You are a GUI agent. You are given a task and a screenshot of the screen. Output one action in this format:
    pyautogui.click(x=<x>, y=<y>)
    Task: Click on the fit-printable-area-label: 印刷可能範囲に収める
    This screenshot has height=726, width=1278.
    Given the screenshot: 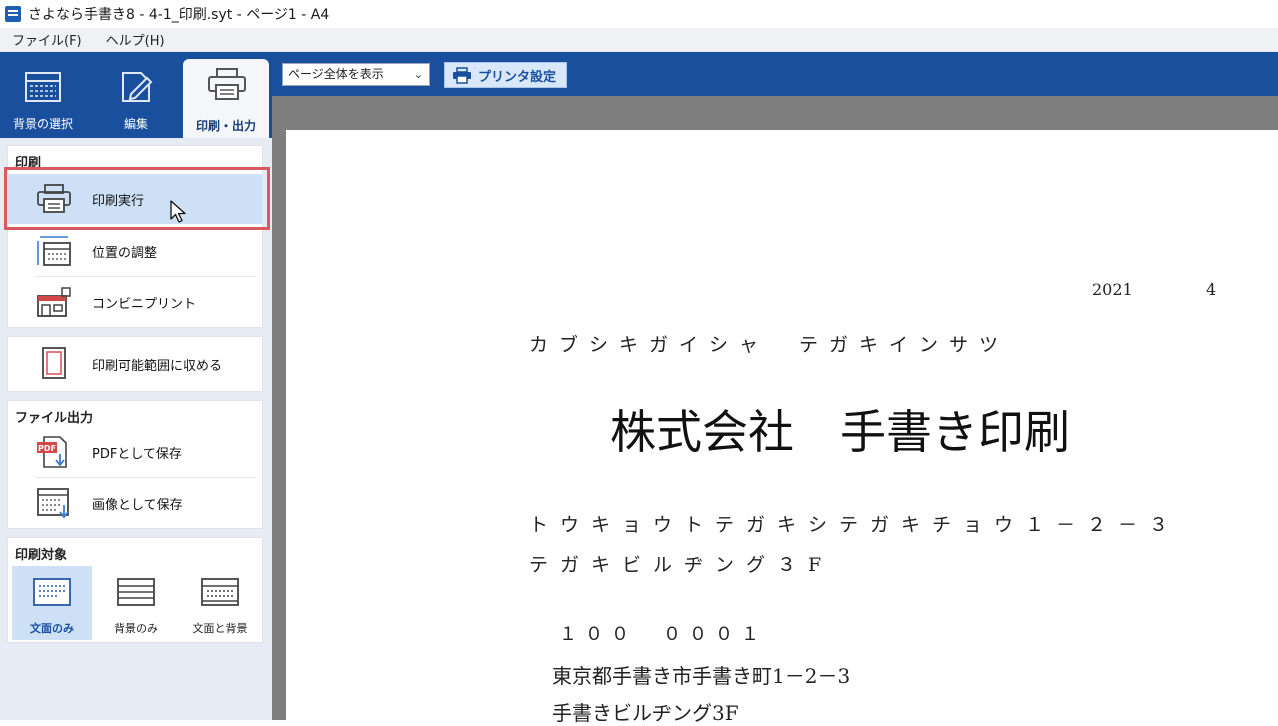 What is the action you would take?
    pyautogui.click(x=157, y=366)
    